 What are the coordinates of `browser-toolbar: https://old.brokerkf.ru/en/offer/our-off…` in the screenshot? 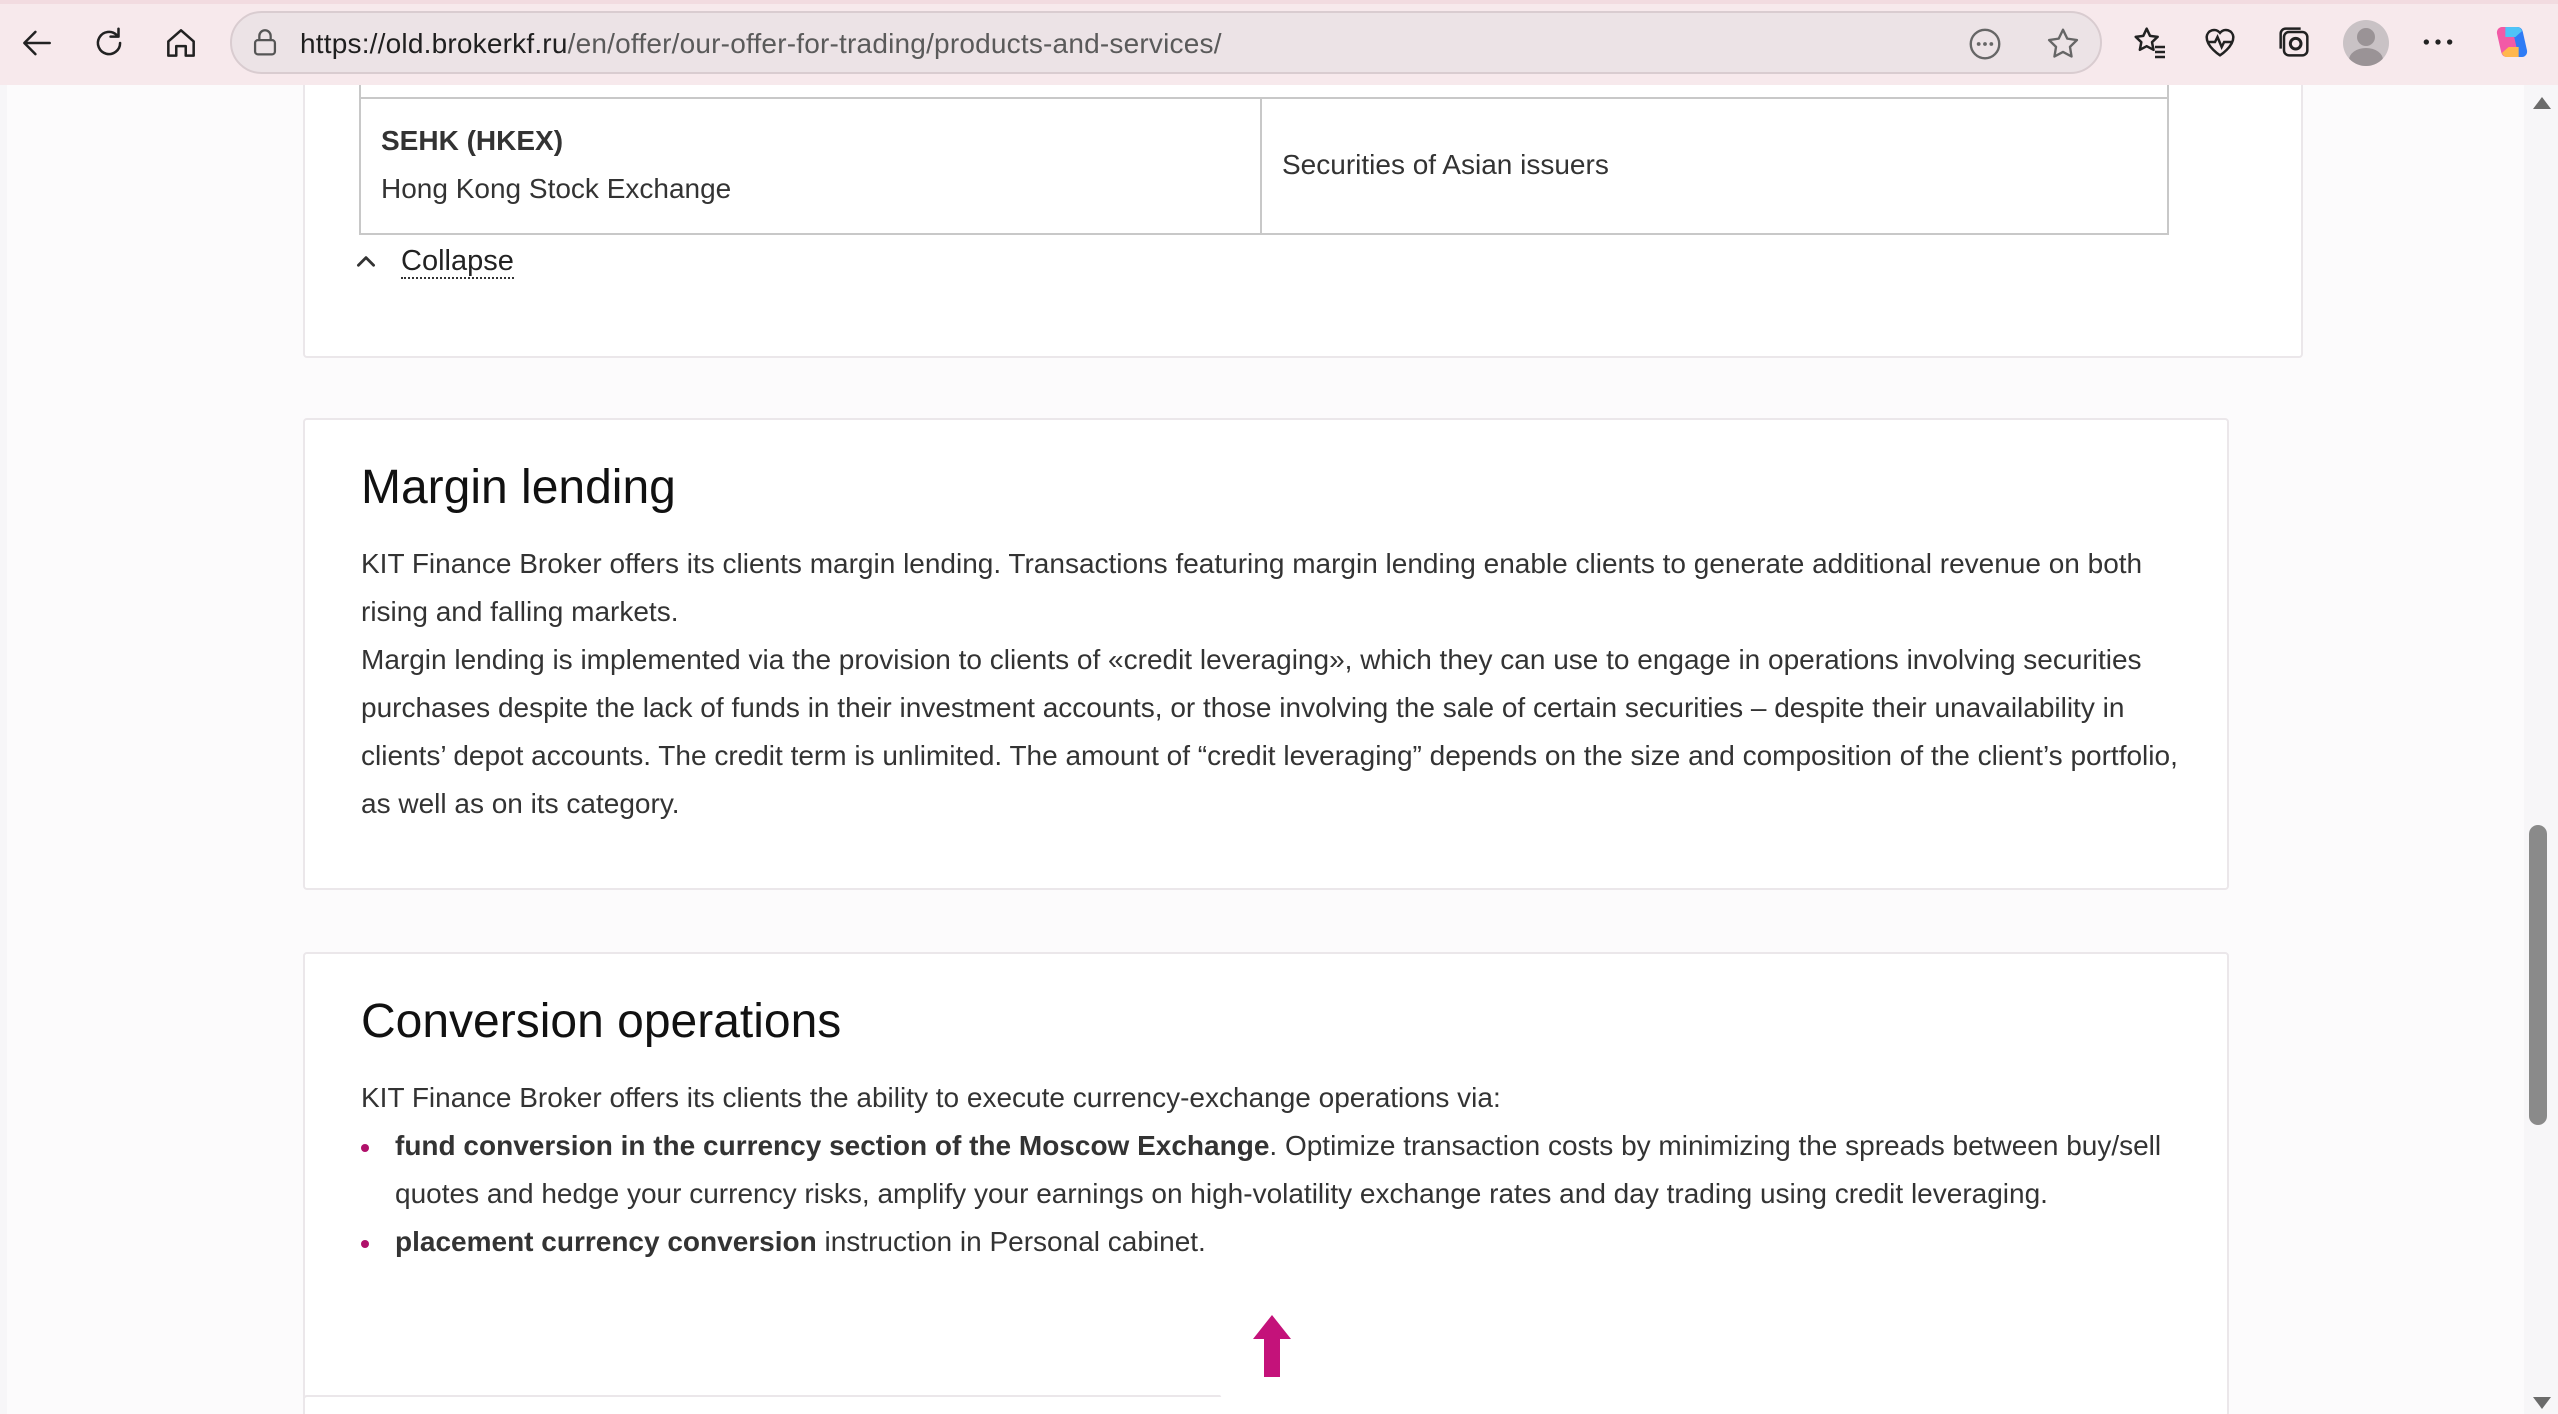 It's located at (1279, 42).